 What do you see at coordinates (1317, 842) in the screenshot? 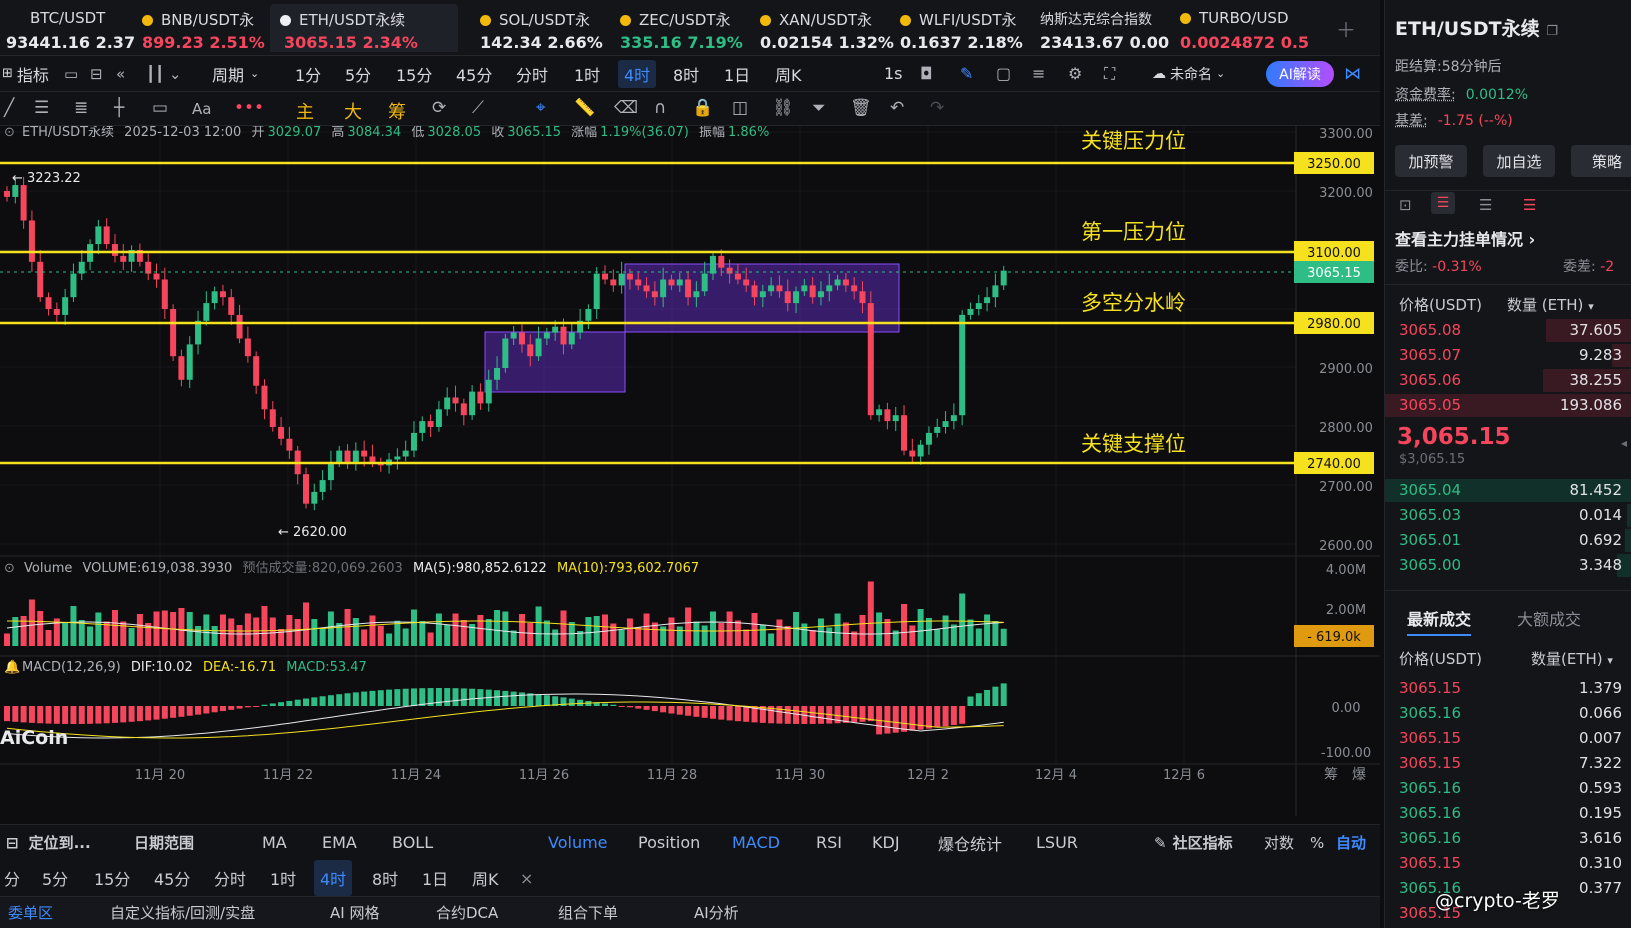
I see `percent-scale-toggle: %` at bounding box center [1317, 842].